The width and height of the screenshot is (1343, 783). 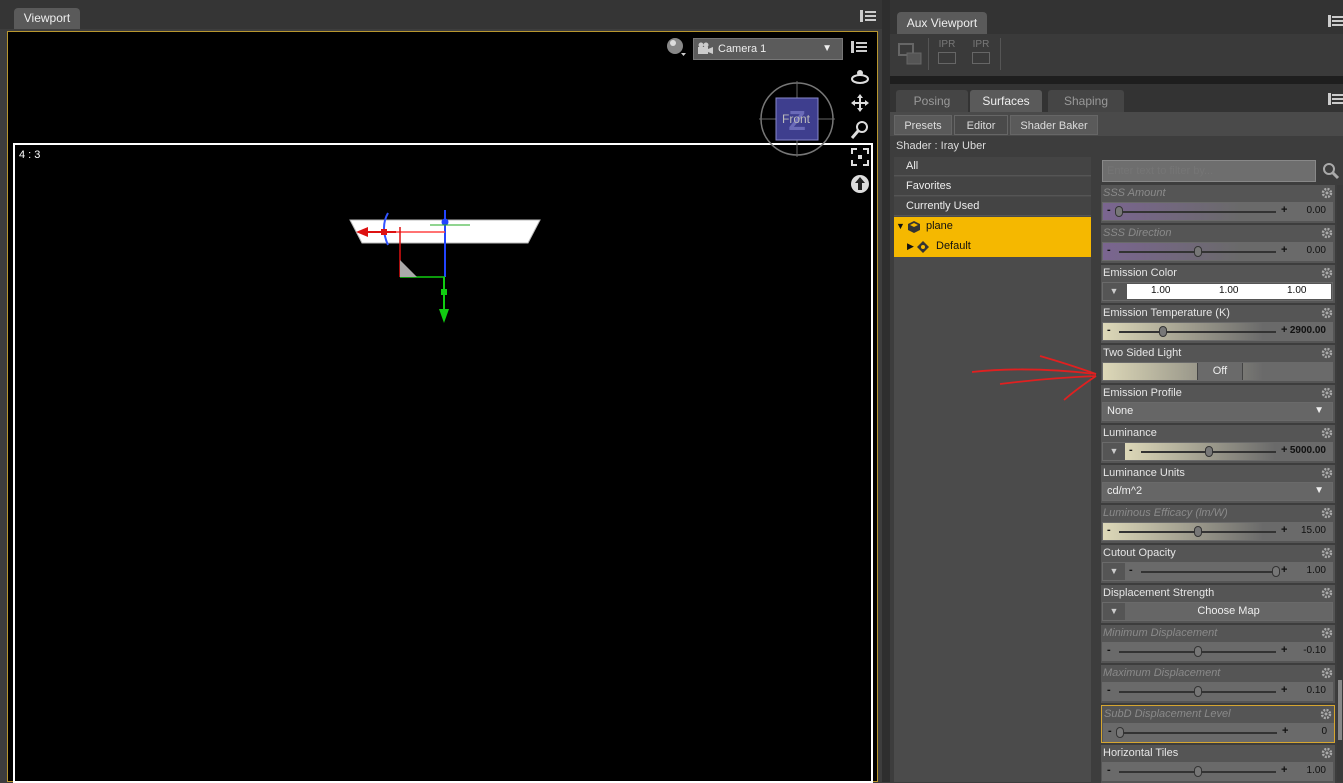 What do you see at coordinates (676, 47) in the screenshot?
I see `draw-style-sphere-icon` at bounding box center [676, 47].